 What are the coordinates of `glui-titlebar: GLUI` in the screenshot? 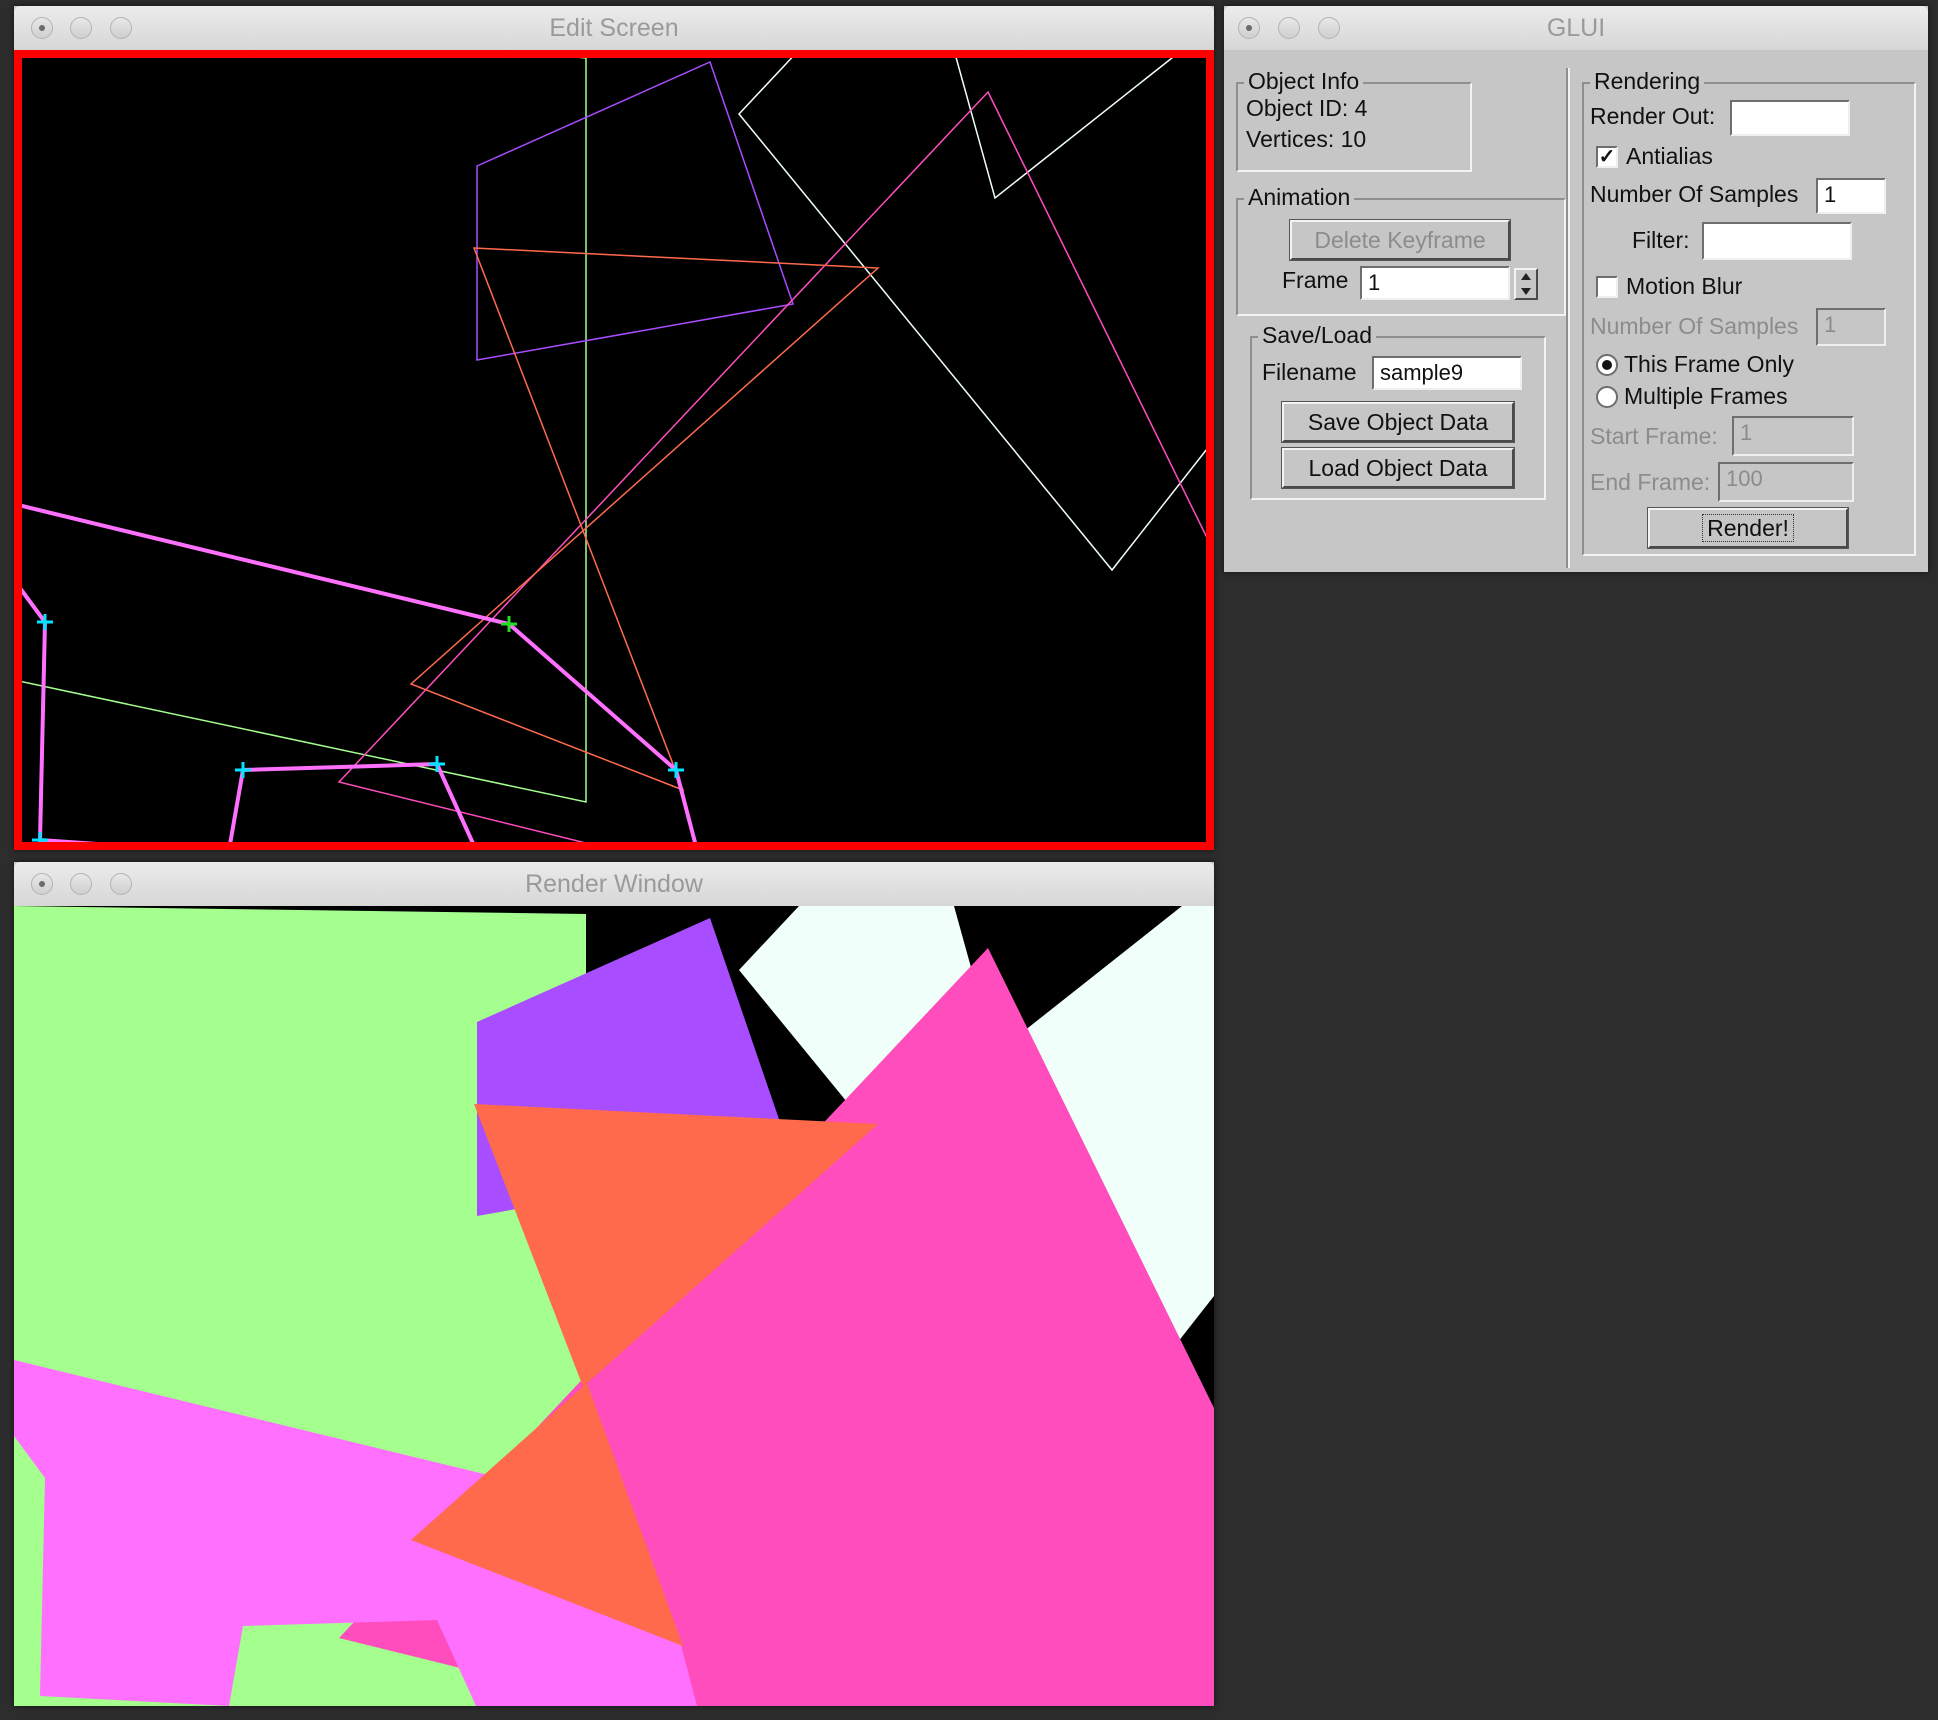 It's located at (1576, 28).